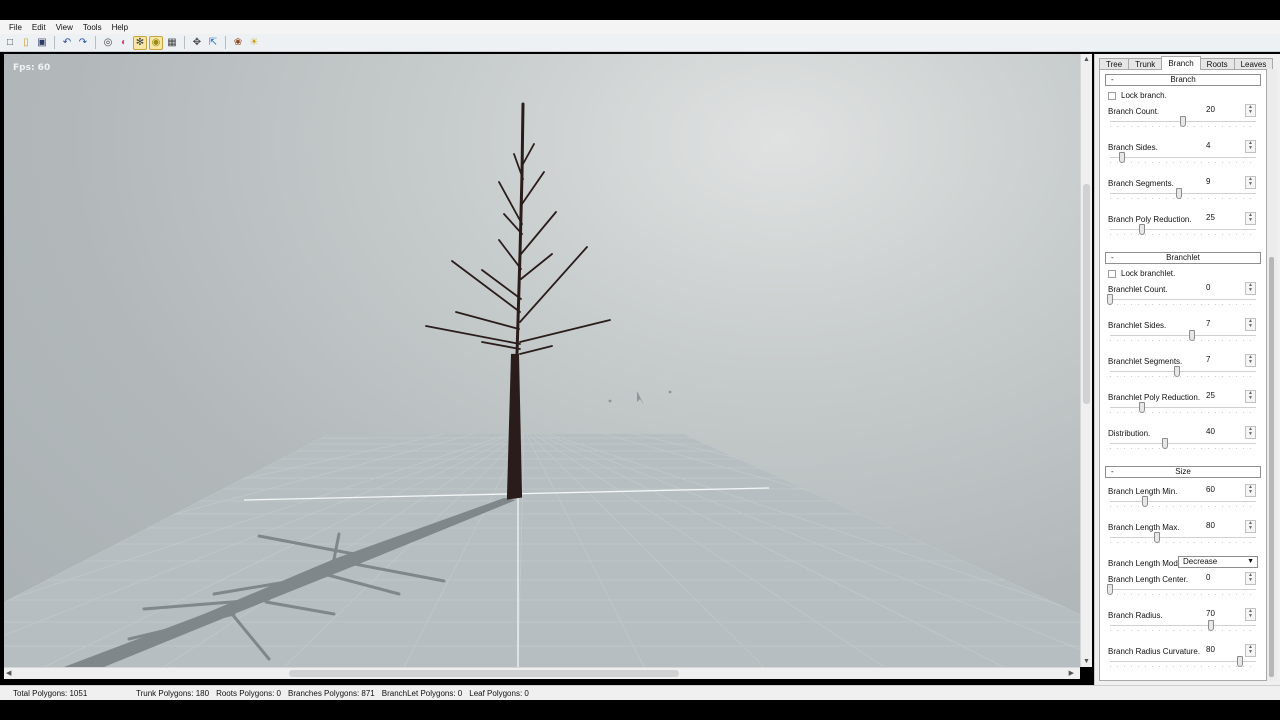 This screenshot has width=1280, height=720. What do you see at coordinates (238, 43) in the screenshot?
I see `tree-icon: ❀` at bounding box center [238, 43].